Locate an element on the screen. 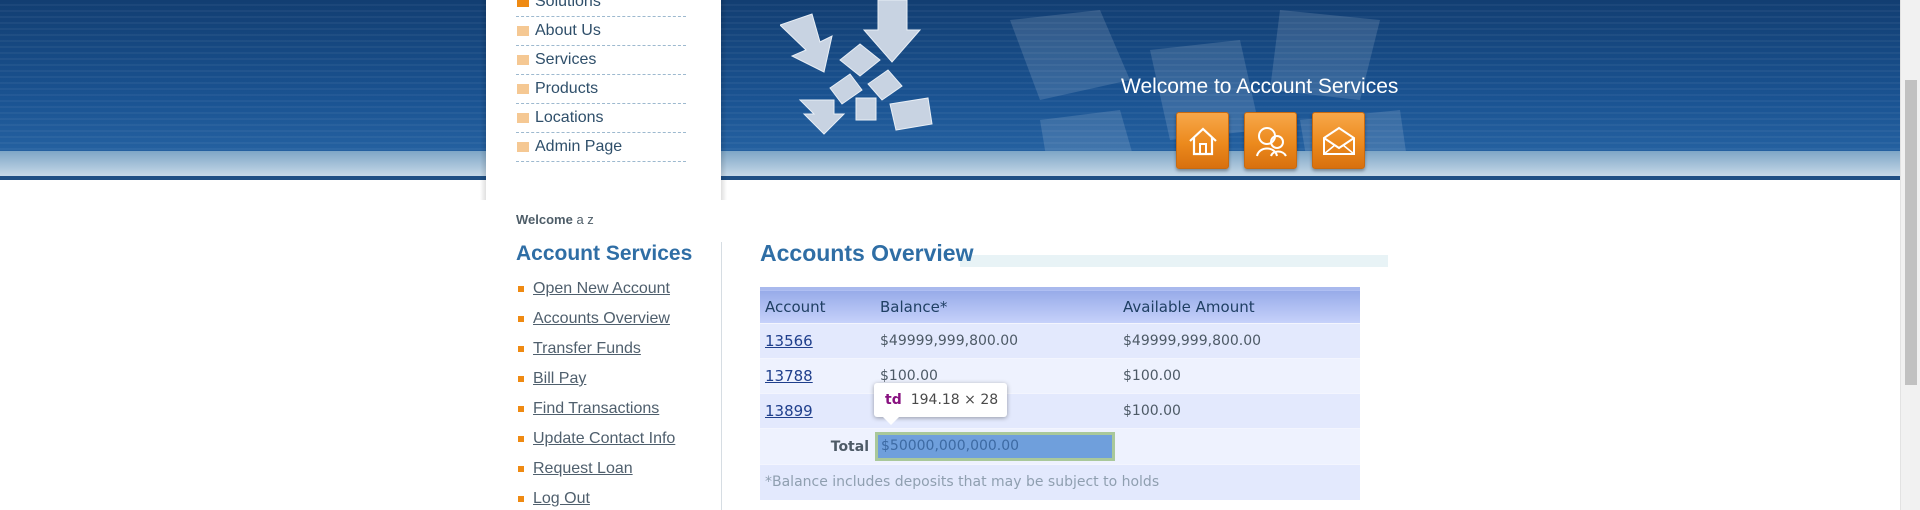 This screenshot has width=1920, height=510. empty-cell is located at coordinates (1239, 446).